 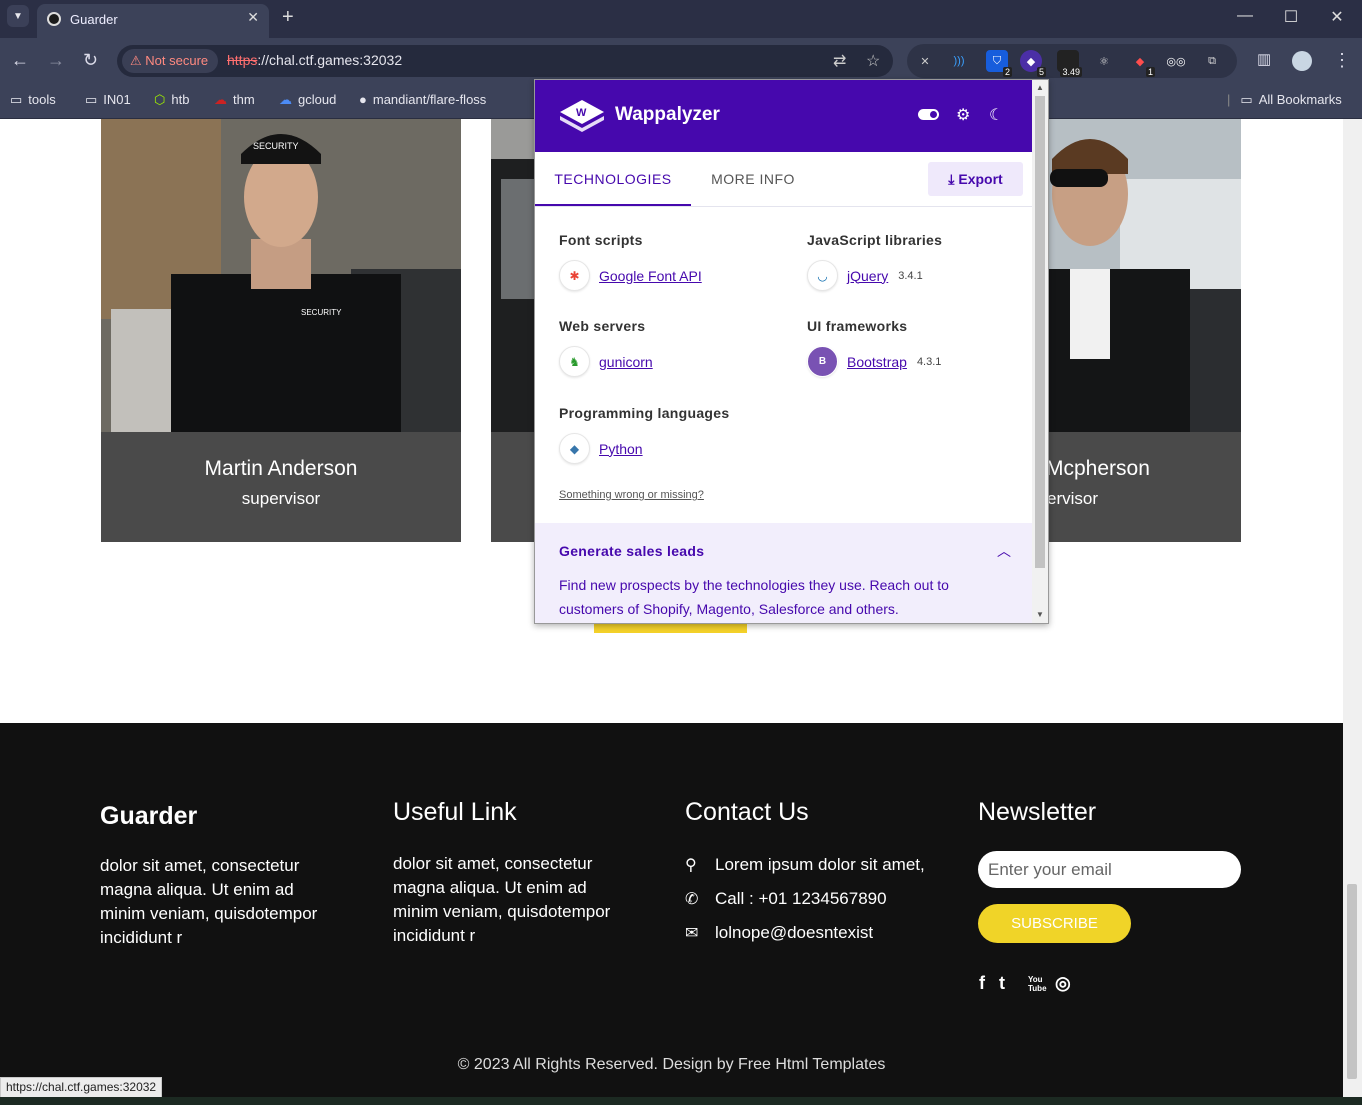 What do you see at coordinates (307, 100) in the screenshot?
I see `bookmark-gcloud: ☁ gcloud` at bounding box center [307, 100].